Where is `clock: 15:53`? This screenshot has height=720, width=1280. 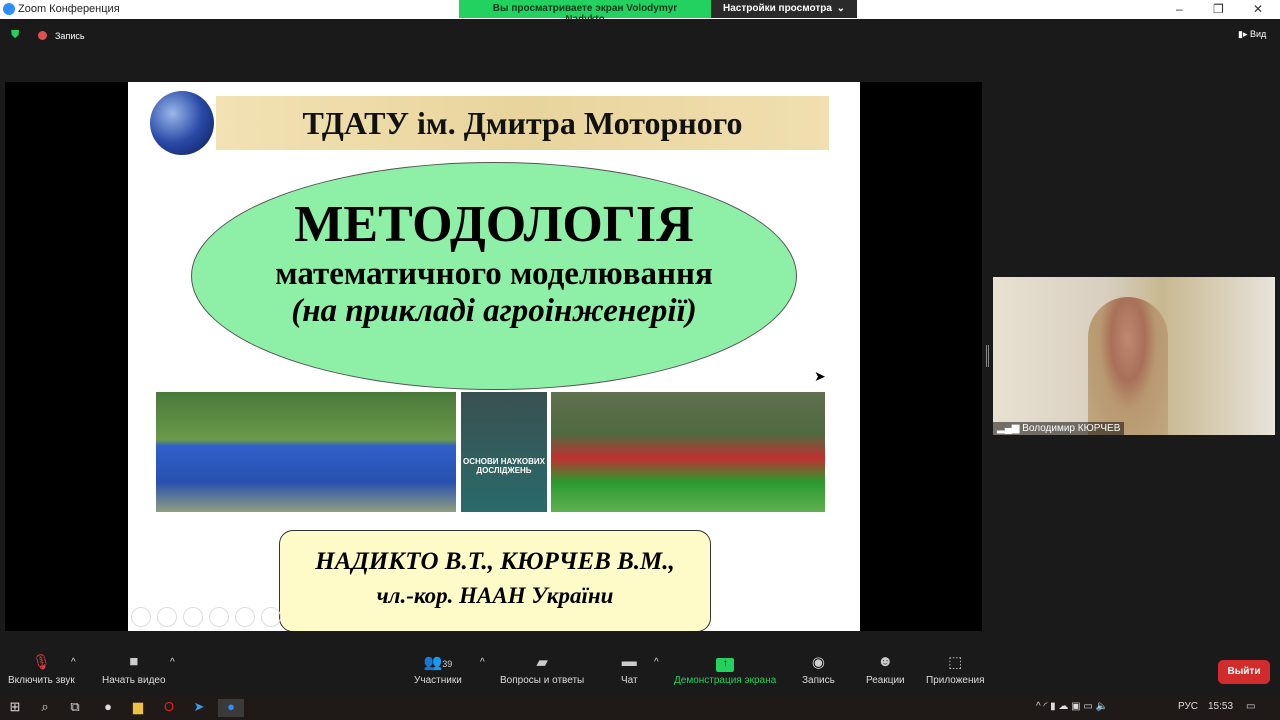 clock: 15:53 is located at coordinates (1220, 706).